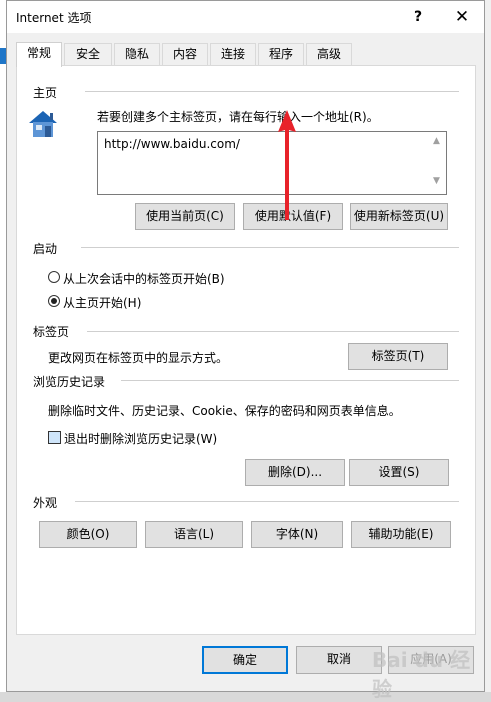 The height and width of the screenshot is (702, 491). I want to click on scroll-up-icon: ▲, so click(436, 141).